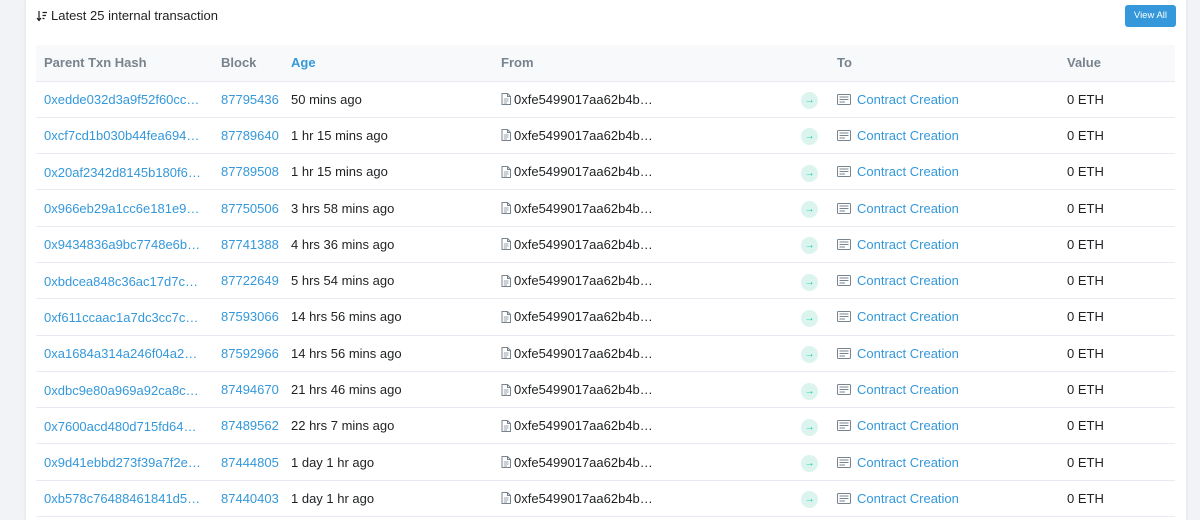 The image size is (1200, 520). I want to click on cell-age: 5 hrs 54 mins ago, so click(388, 281).